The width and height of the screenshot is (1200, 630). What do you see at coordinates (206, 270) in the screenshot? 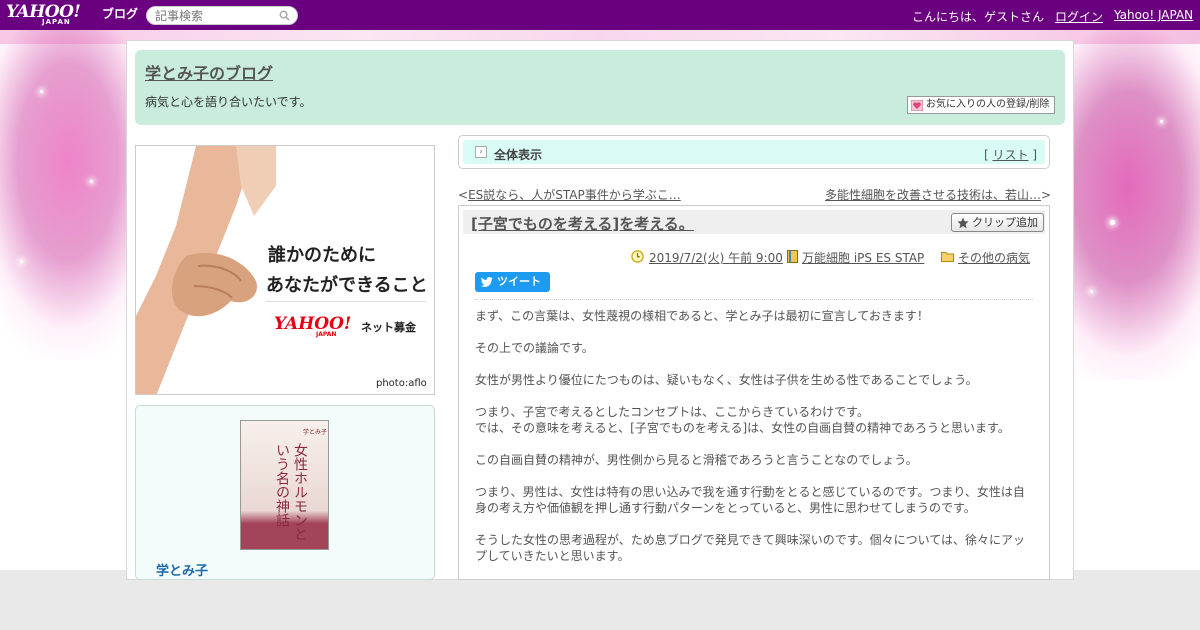
I see `holding-hands-image` at bounding box center [206, 270].